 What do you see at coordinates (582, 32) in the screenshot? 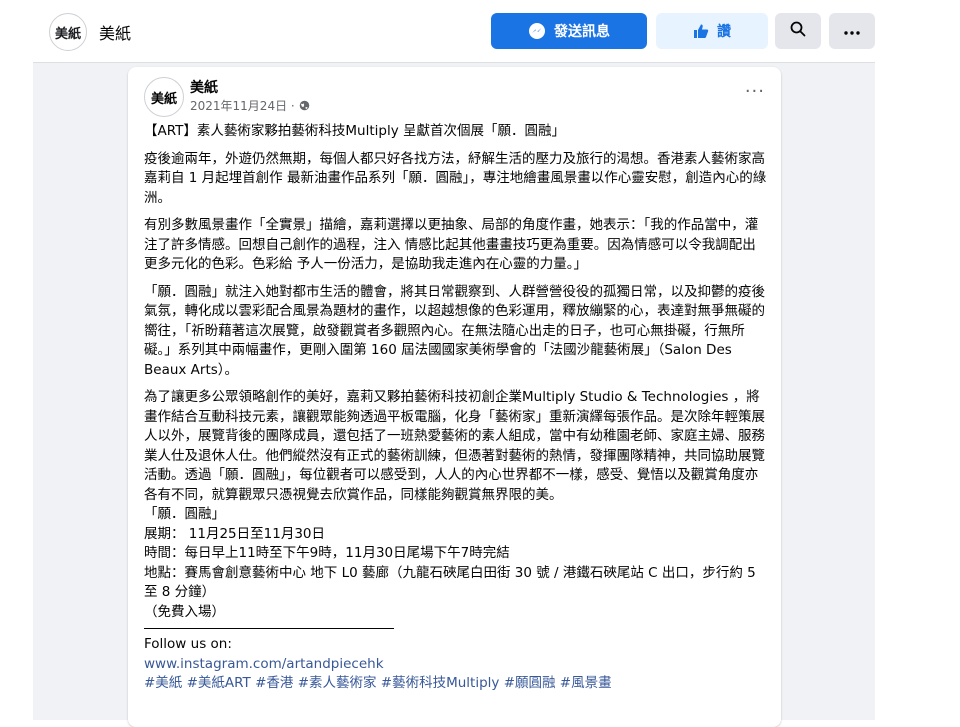
I see `send-message-label: 發送訊息` at bounding box center [582, 32].